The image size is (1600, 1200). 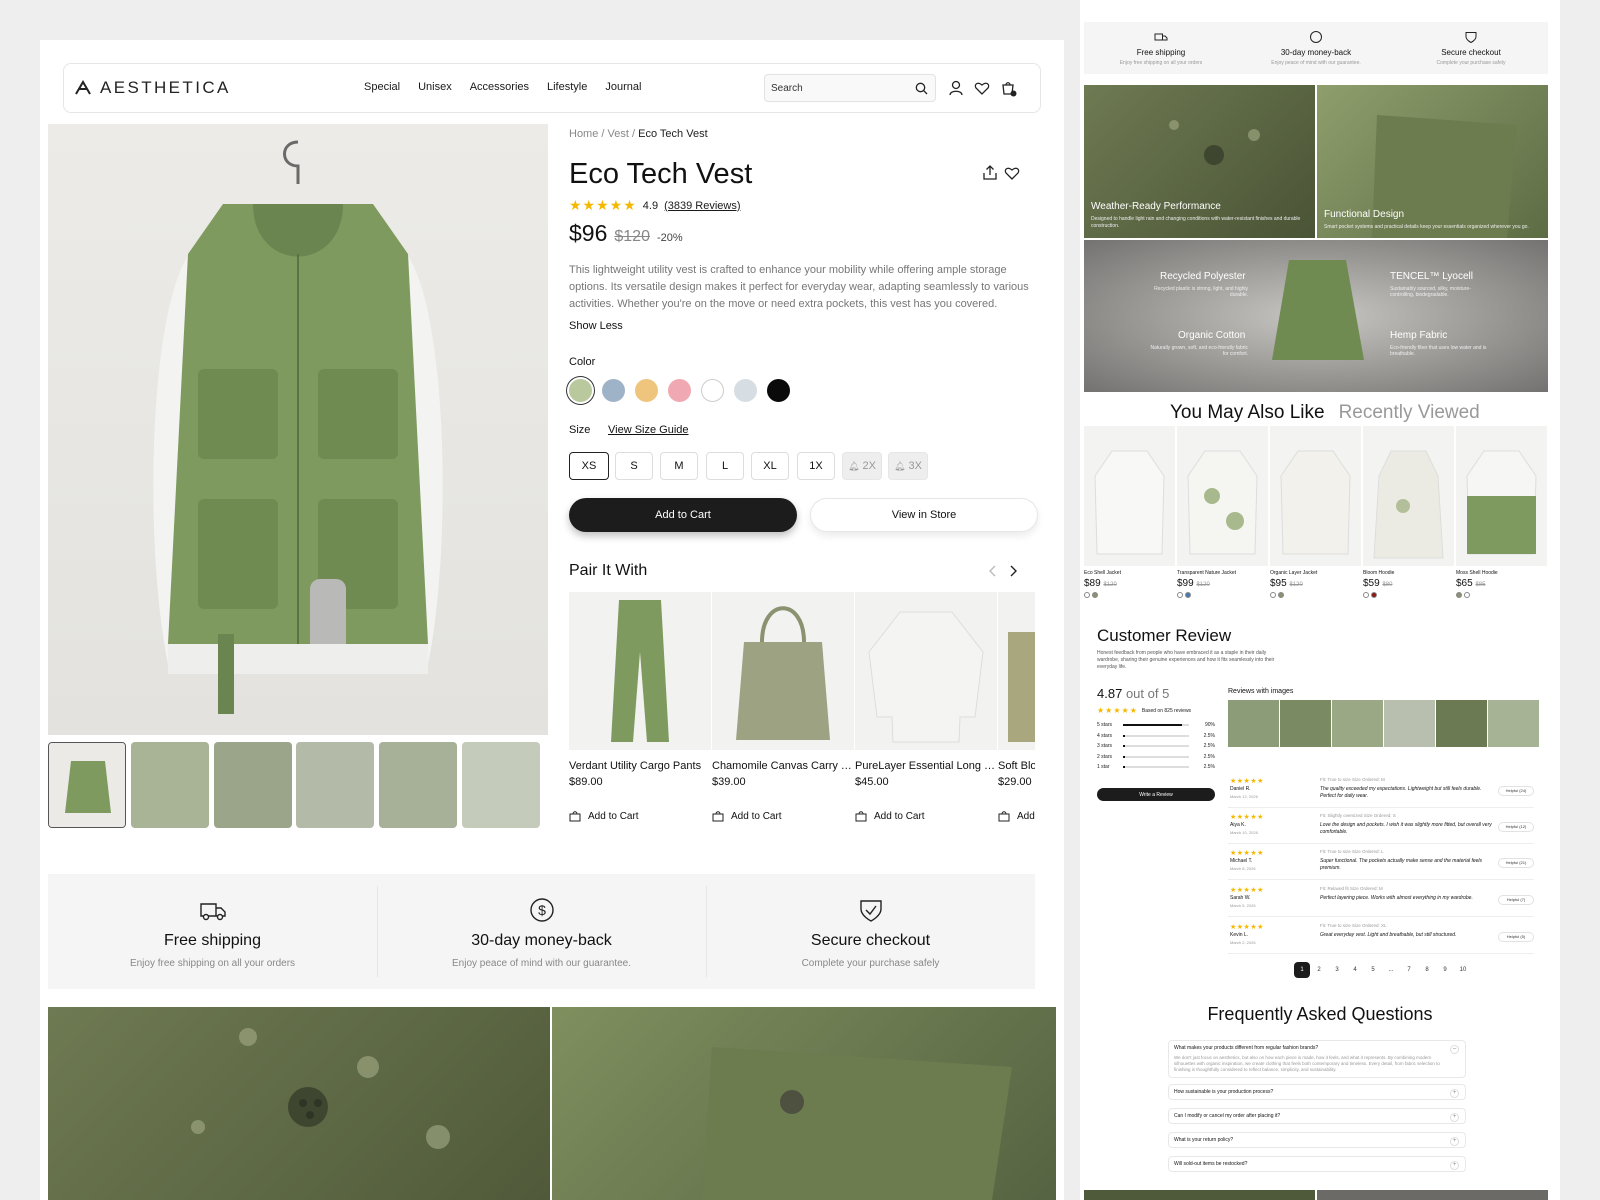 What do you see at coordinates (1247, 413) in the screenshot?
I see `tab-you-may-also-like: You May Also Like` at bounding box center [1247, 413].